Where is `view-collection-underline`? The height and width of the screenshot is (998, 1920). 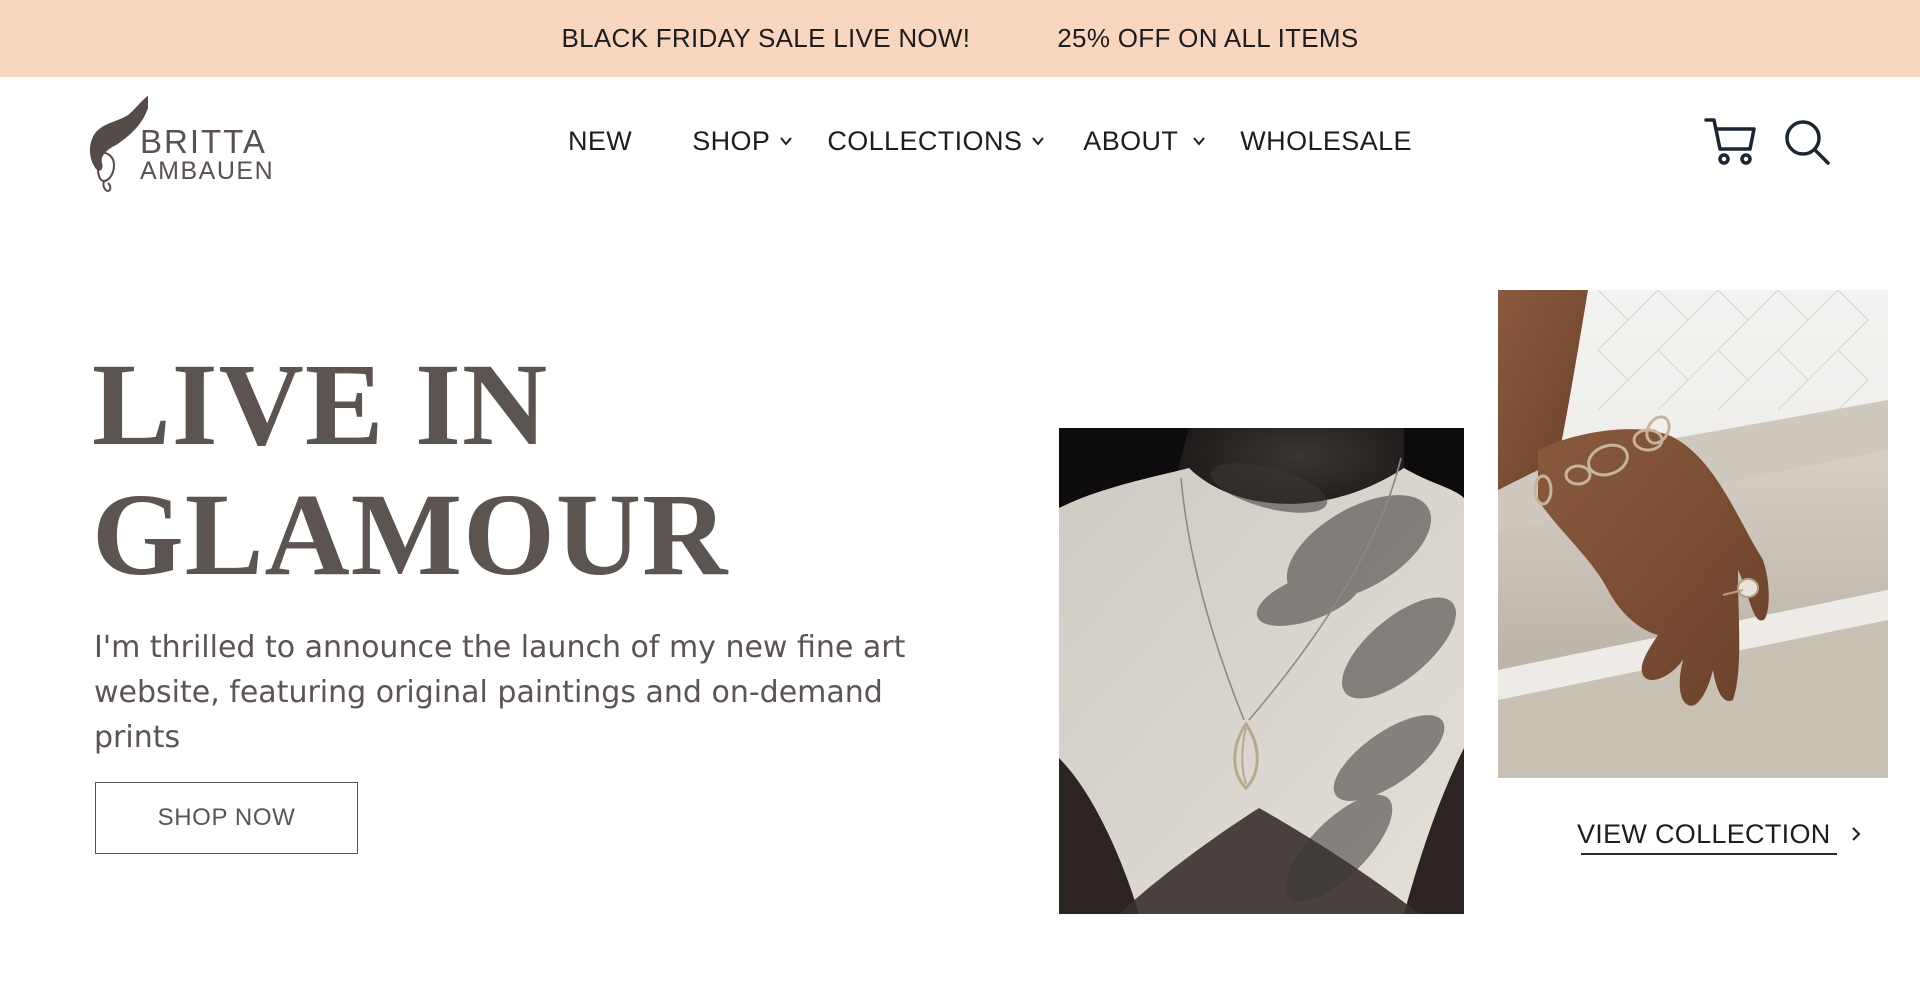
view-collection-underline is located at coordinates (1709, 854).